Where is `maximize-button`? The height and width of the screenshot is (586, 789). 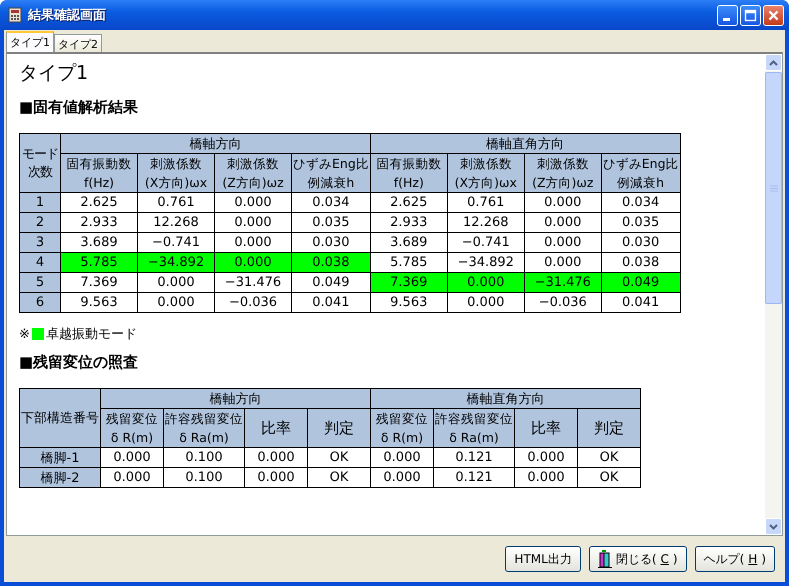 maximize-button is located at coordinates (750, 15).